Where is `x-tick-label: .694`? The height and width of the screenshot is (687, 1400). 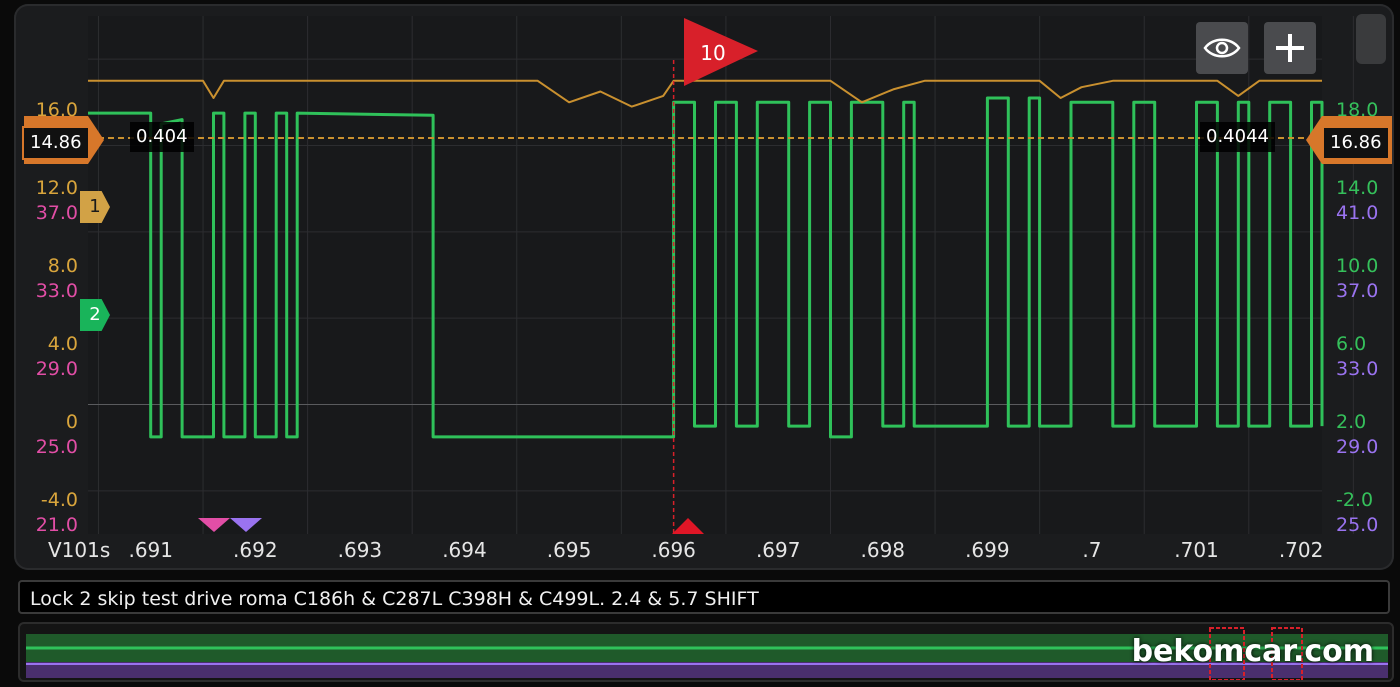
x-tick-label: .694 is located at coordinates (464, 550).